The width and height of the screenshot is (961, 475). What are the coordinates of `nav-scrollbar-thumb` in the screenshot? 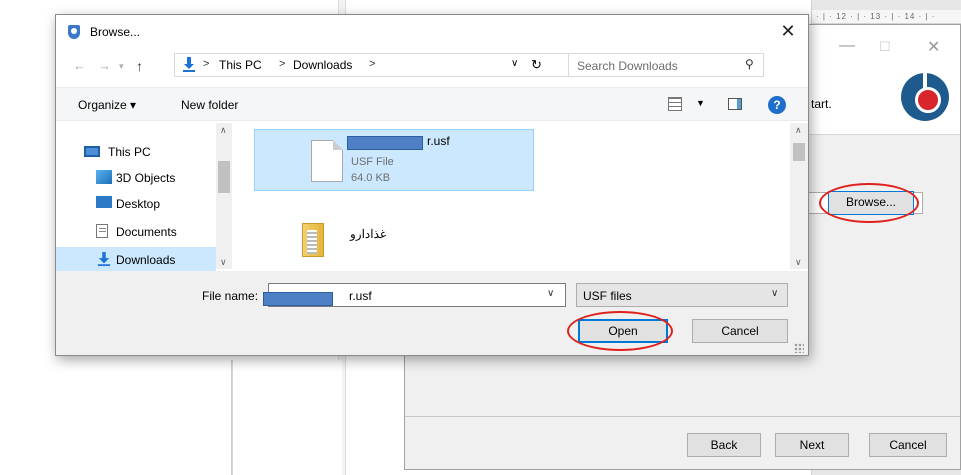 It's located at (224, 177).